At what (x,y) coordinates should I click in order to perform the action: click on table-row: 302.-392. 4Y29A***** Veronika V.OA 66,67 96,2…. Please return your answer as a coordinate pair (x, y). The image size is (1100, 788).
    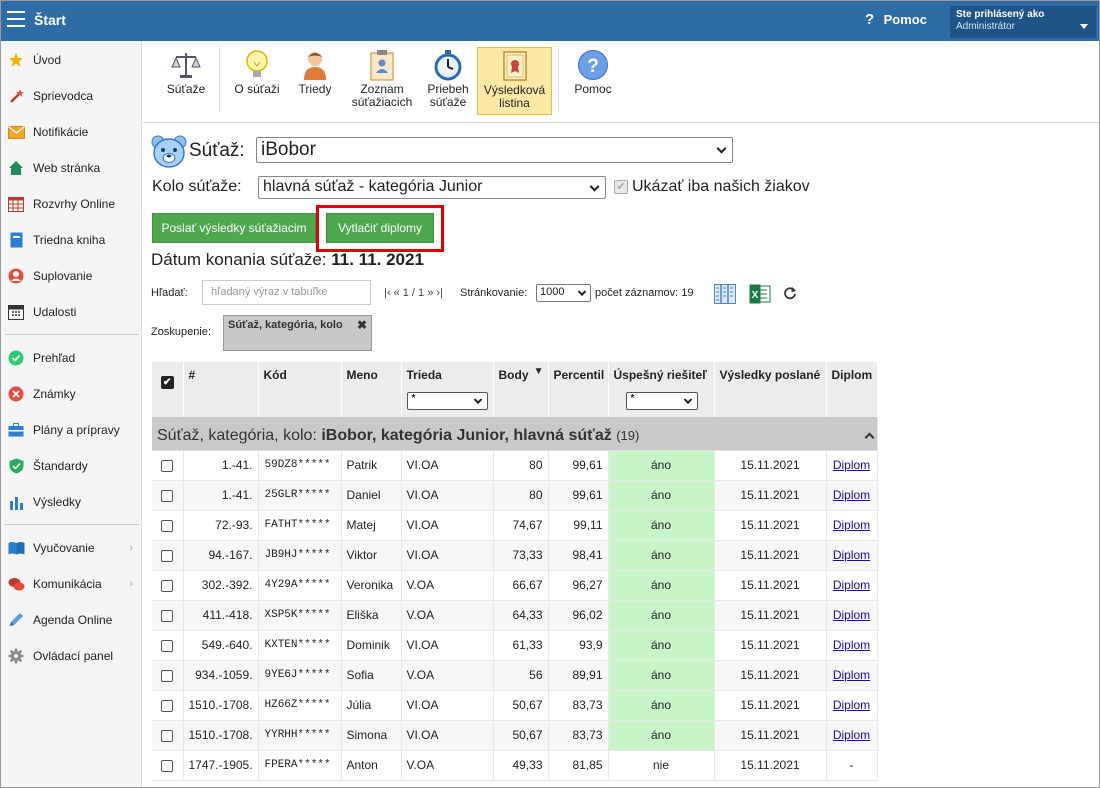
    Looking at the image, I should click on (515, 585).